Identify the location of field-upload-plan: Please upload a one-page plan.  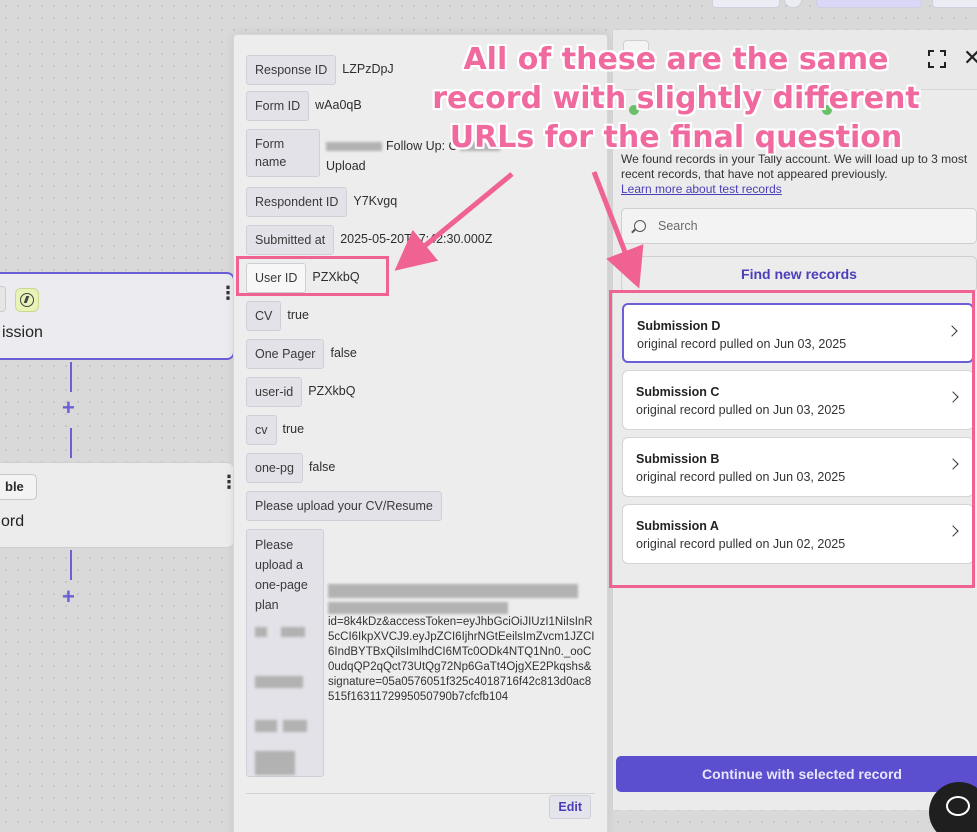
(285, 653).